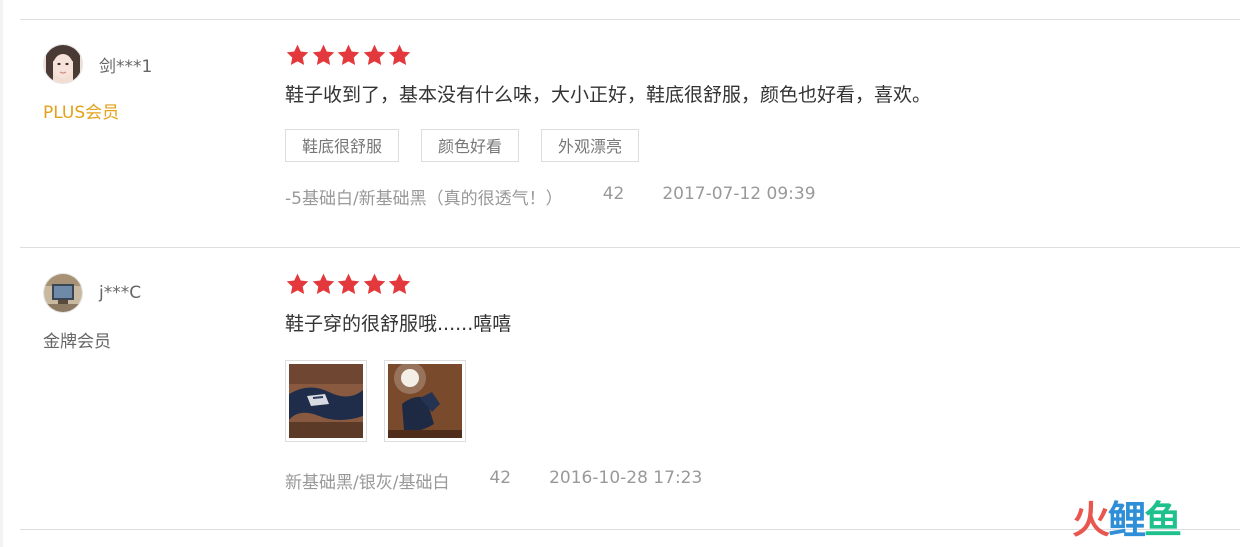  Describe the element at coordinates (742, 145) in the screenshot. I see `review-tags: 鞋底很舒服 颜色好看 外观漂亮` at that location.